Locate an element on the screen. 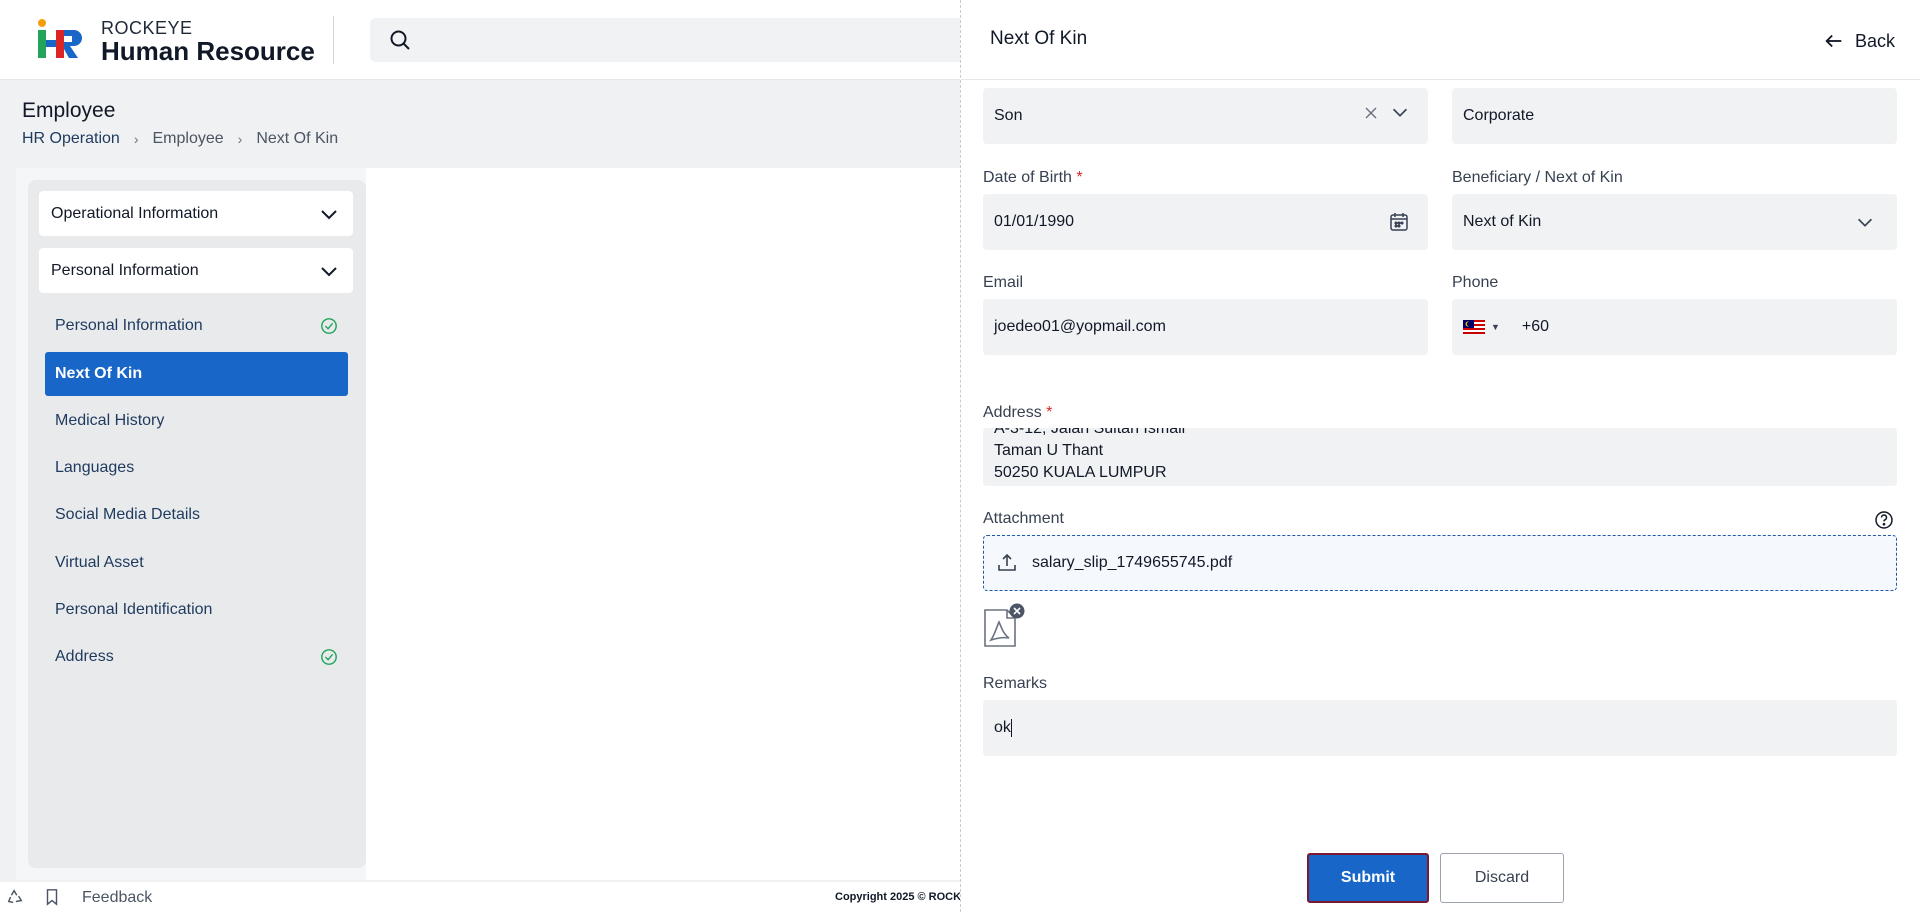 This screenshot has height=912, width=1920. sidebar-item-label: Personal Information is located at coordinates (129, 325).